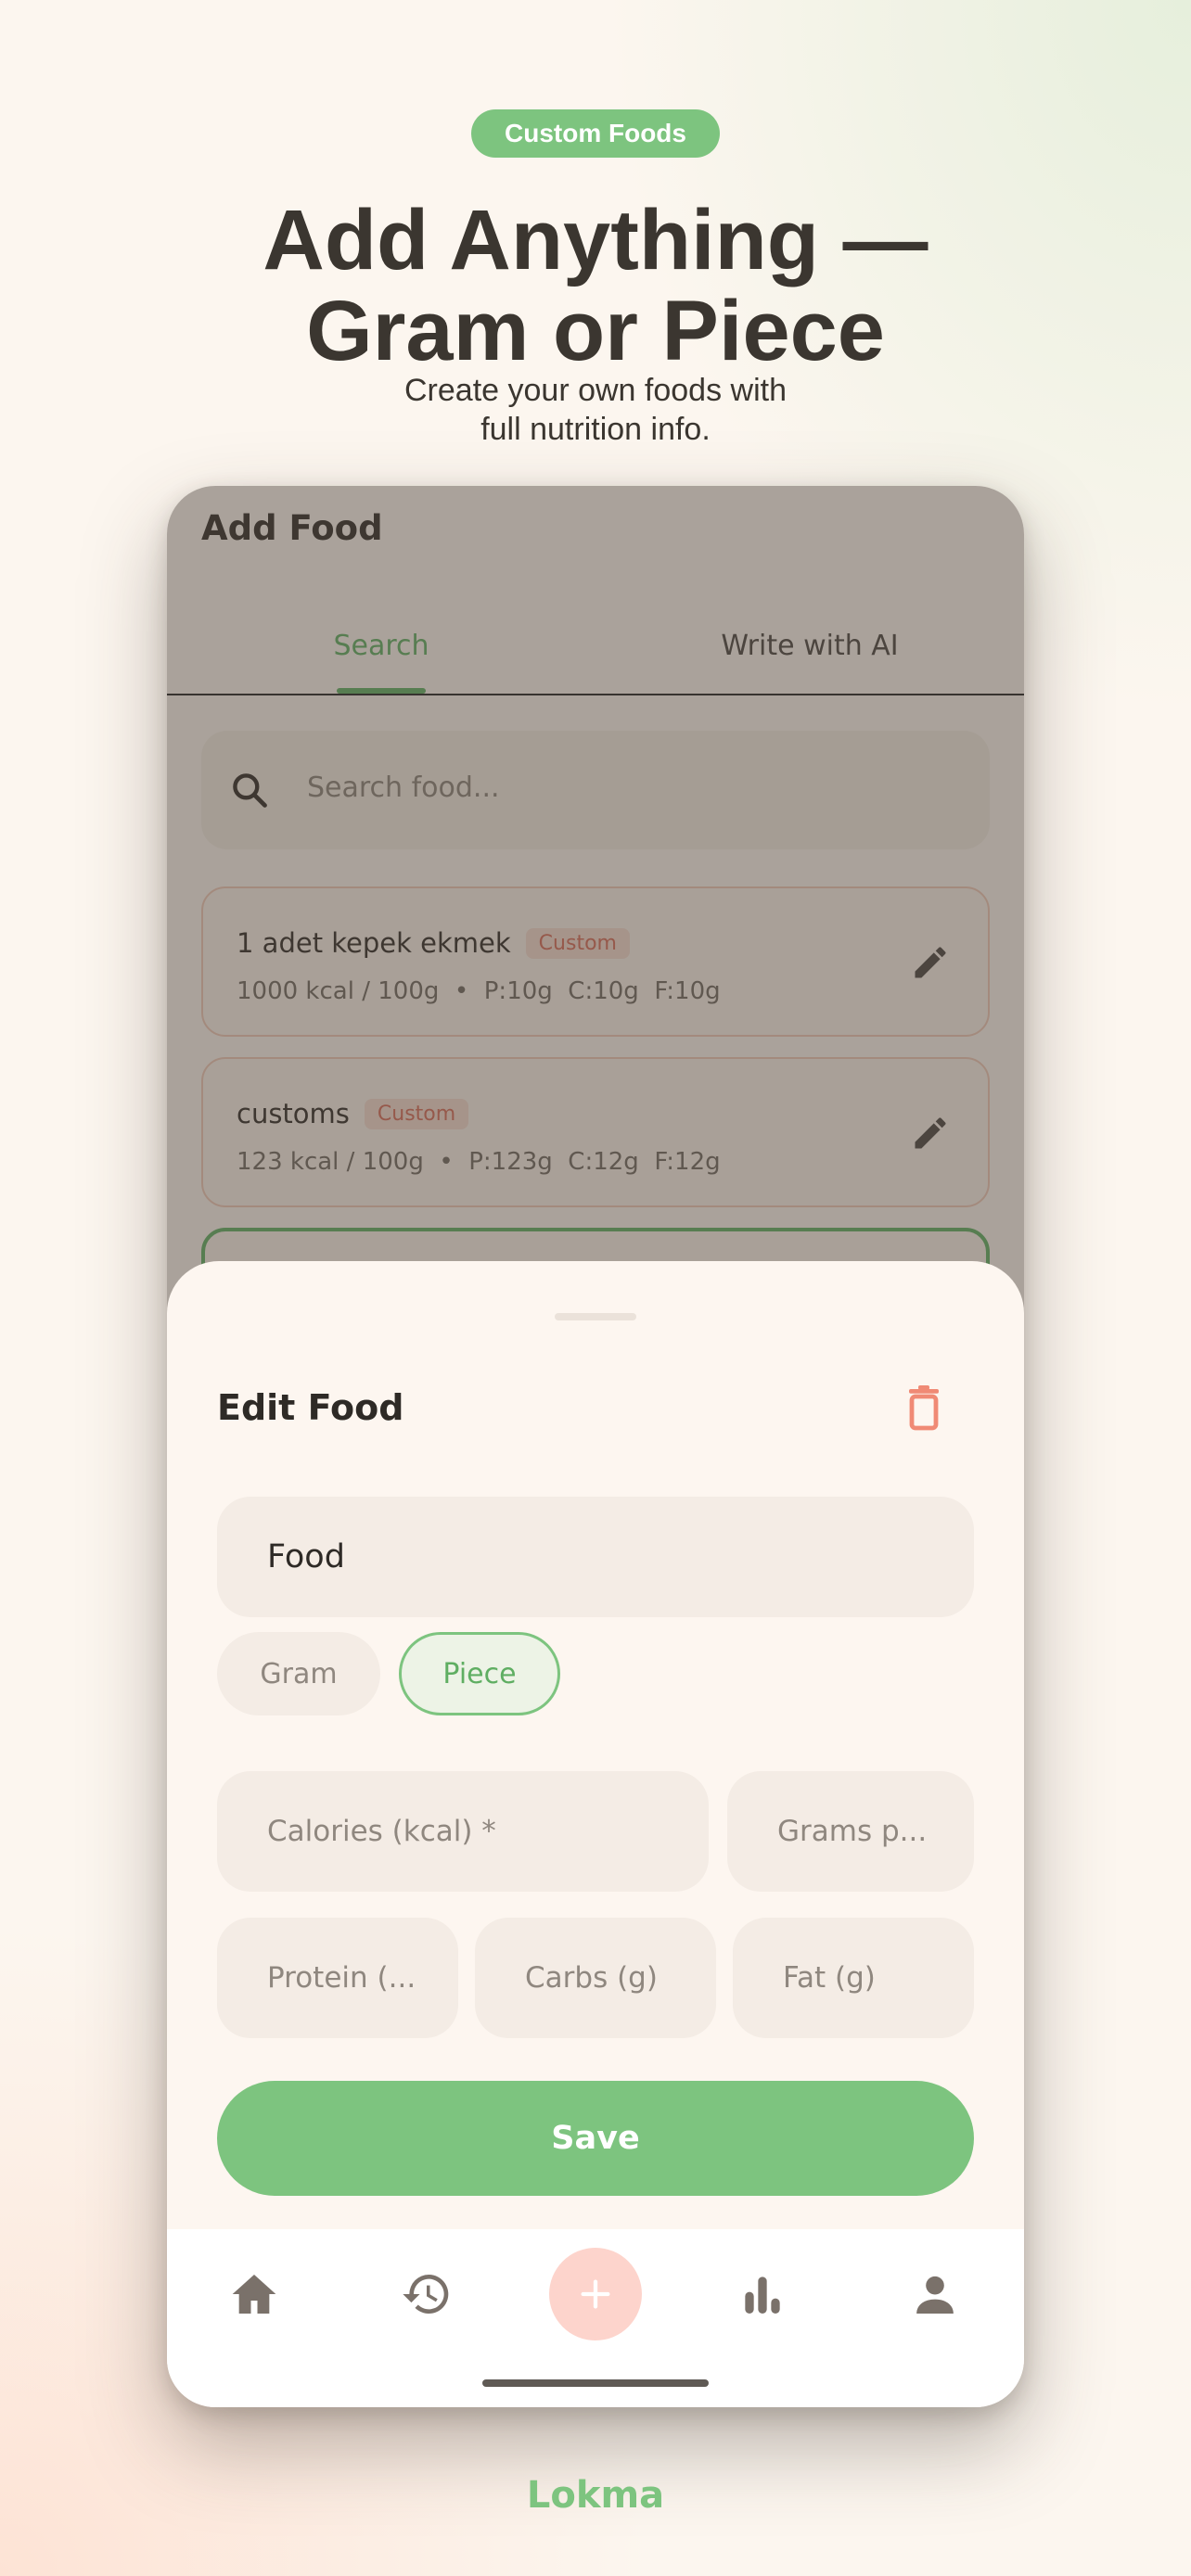  Describe the element at coordinates (463, 1832) in the screenshot. I see `calories-input: Calories (kcal) *` at that location.